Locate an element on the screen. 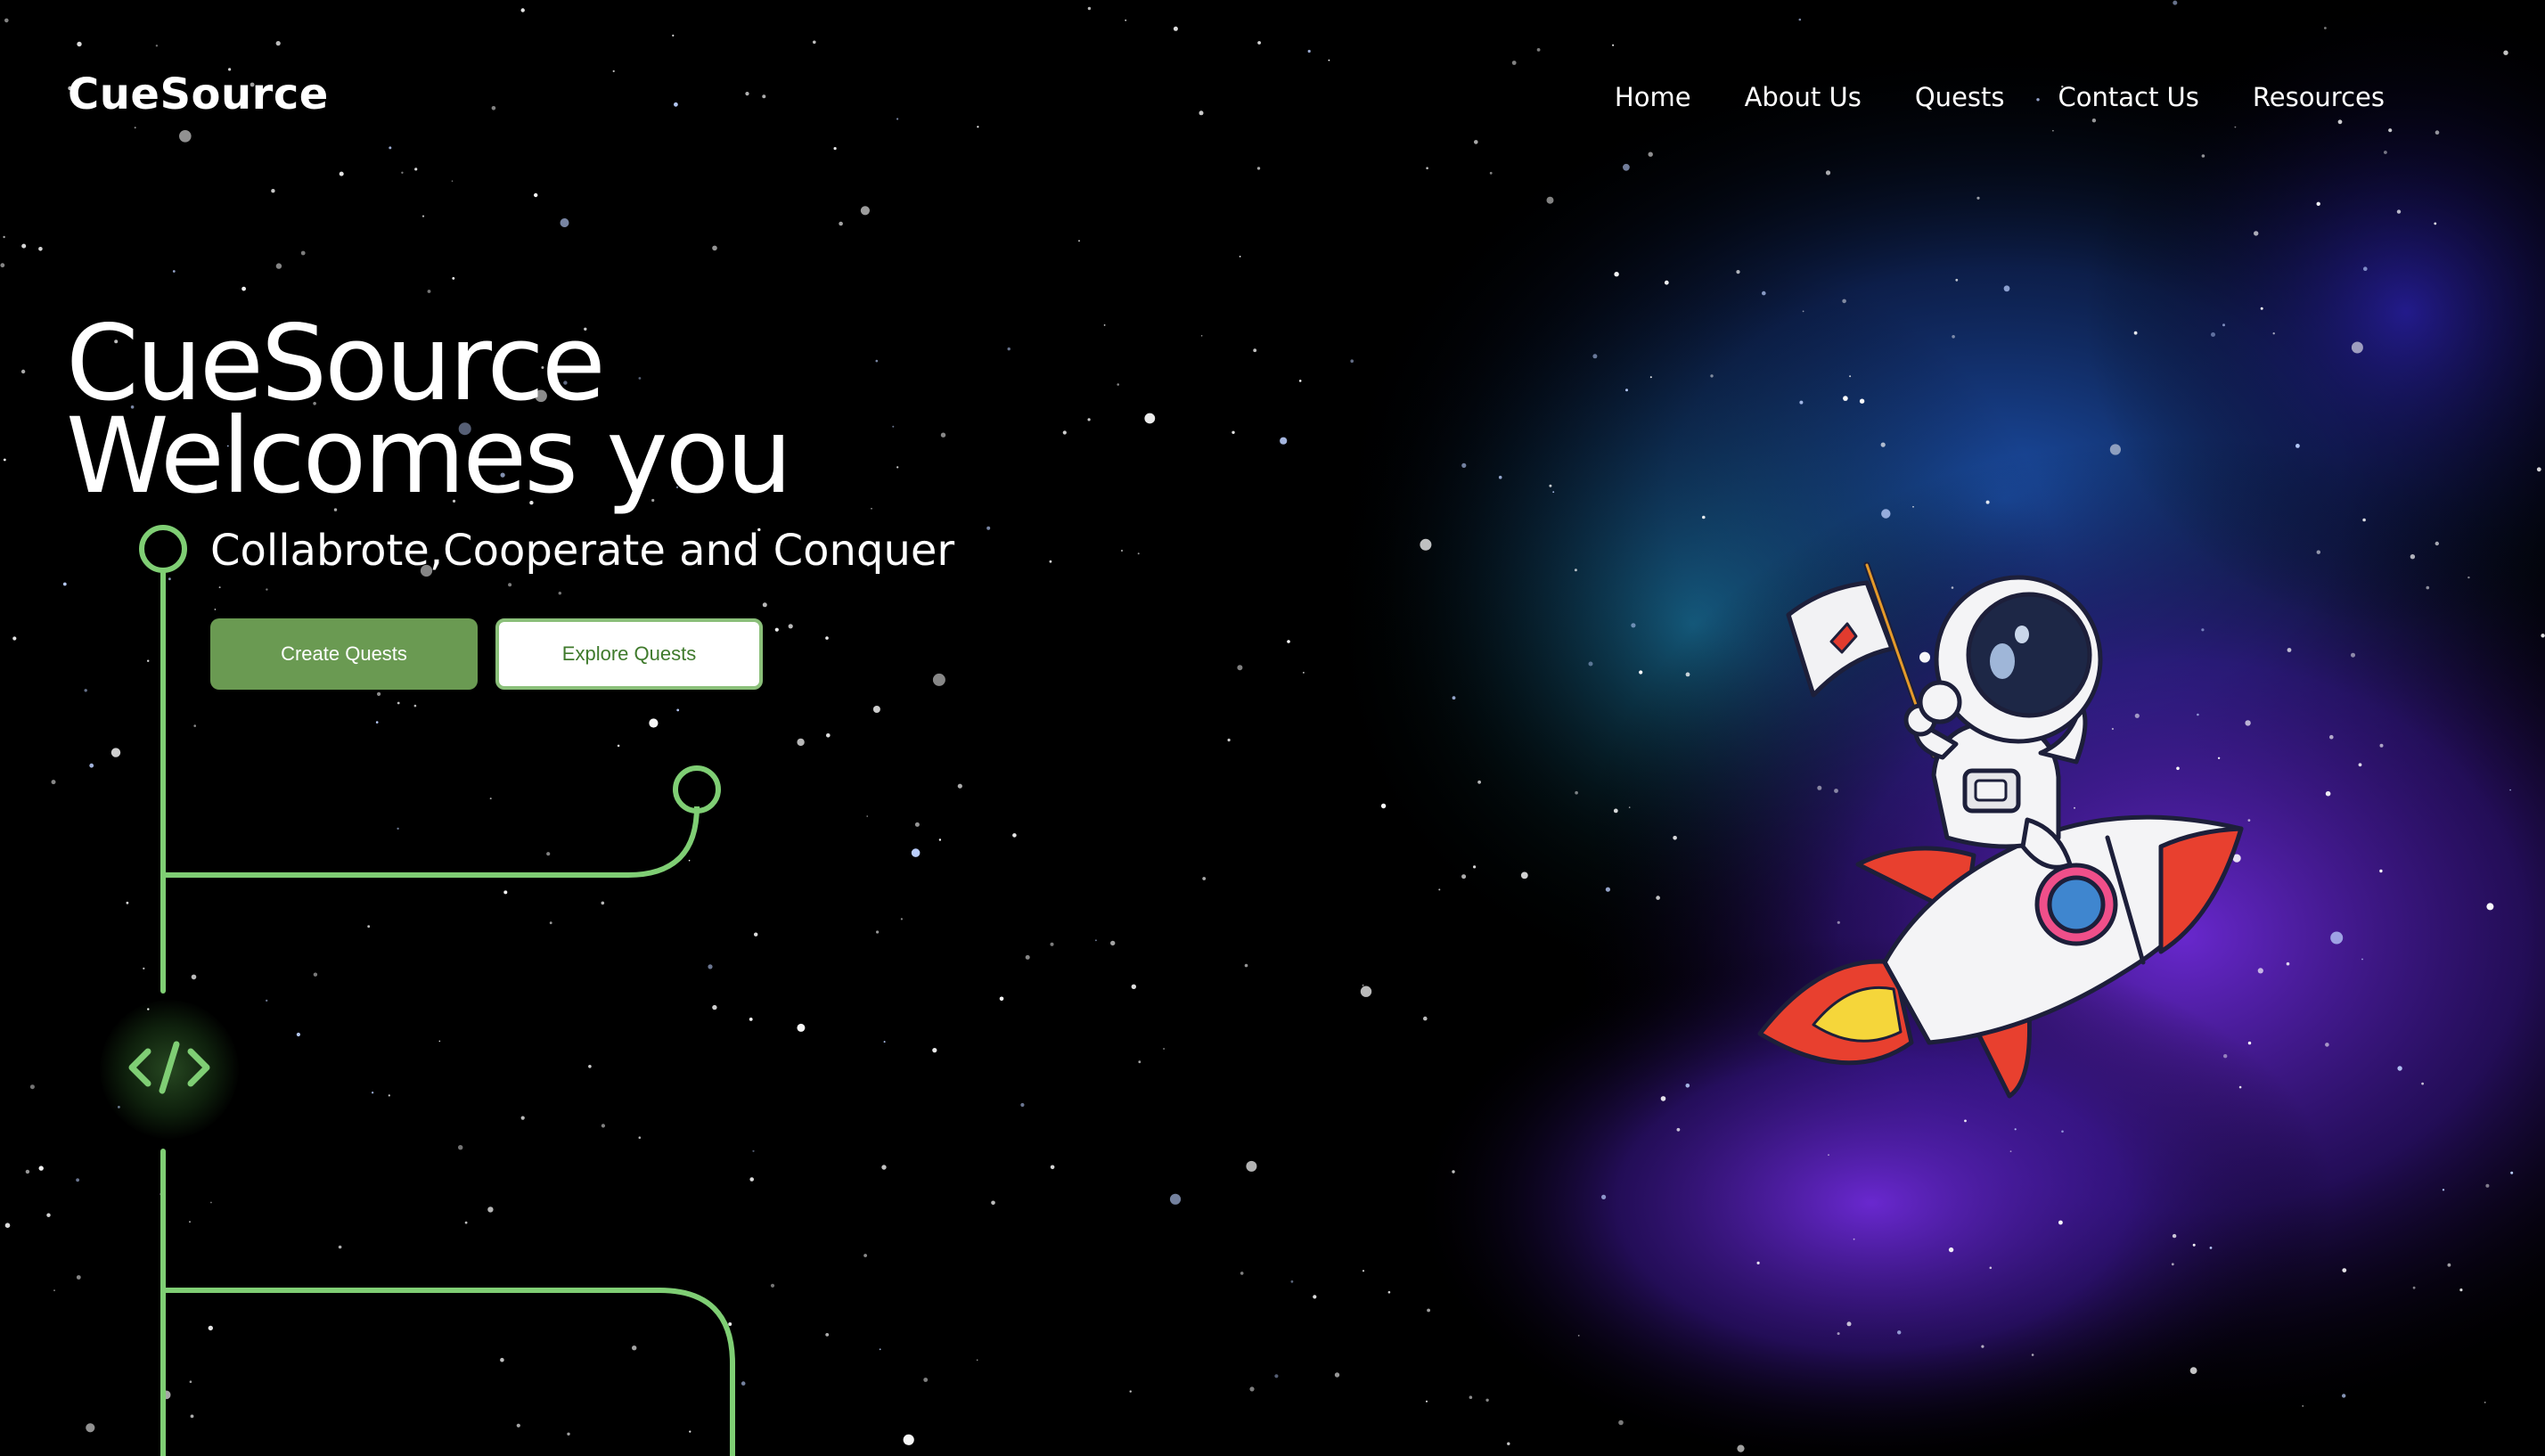 This screenshot has height=1456, width=2545. code-badge is located at coordinates (170, 1069).